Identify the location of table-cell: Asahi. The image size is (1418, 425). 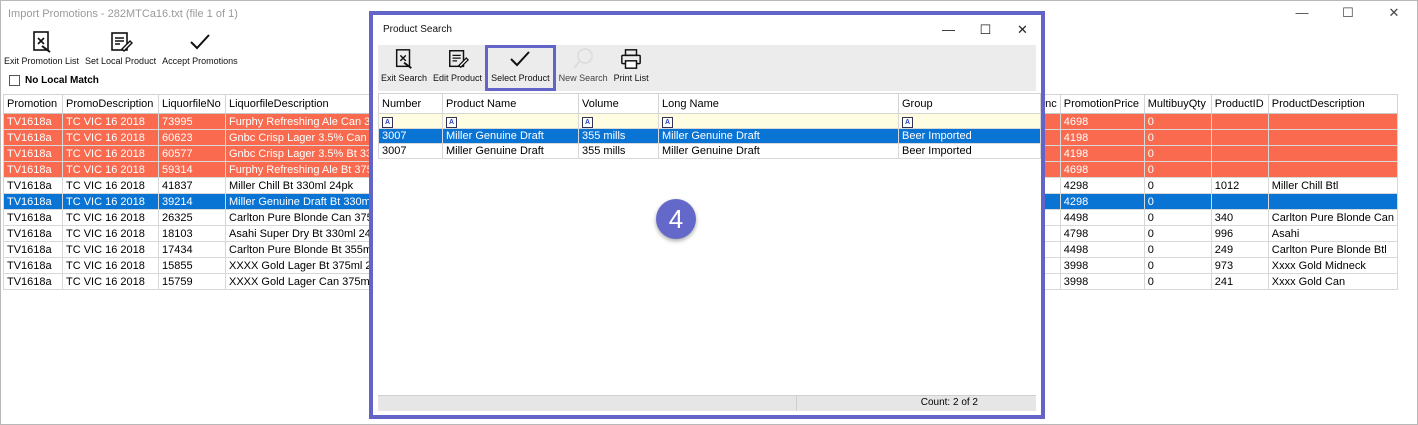
(1333, 233).